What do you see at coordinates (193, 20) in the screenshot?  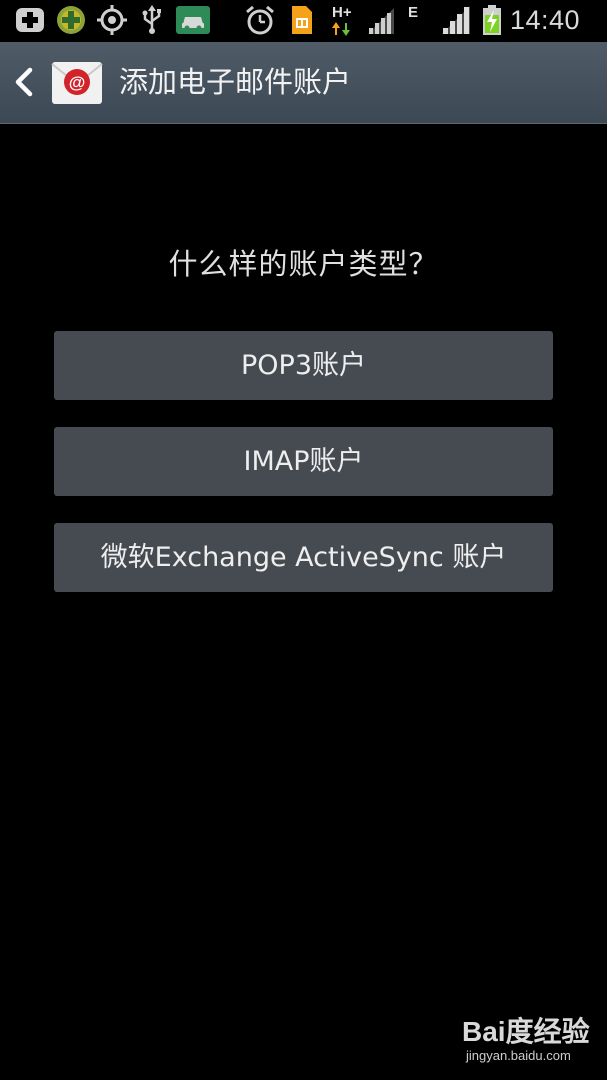 I see `car-mode-icon` at bounding box center [193, 20].